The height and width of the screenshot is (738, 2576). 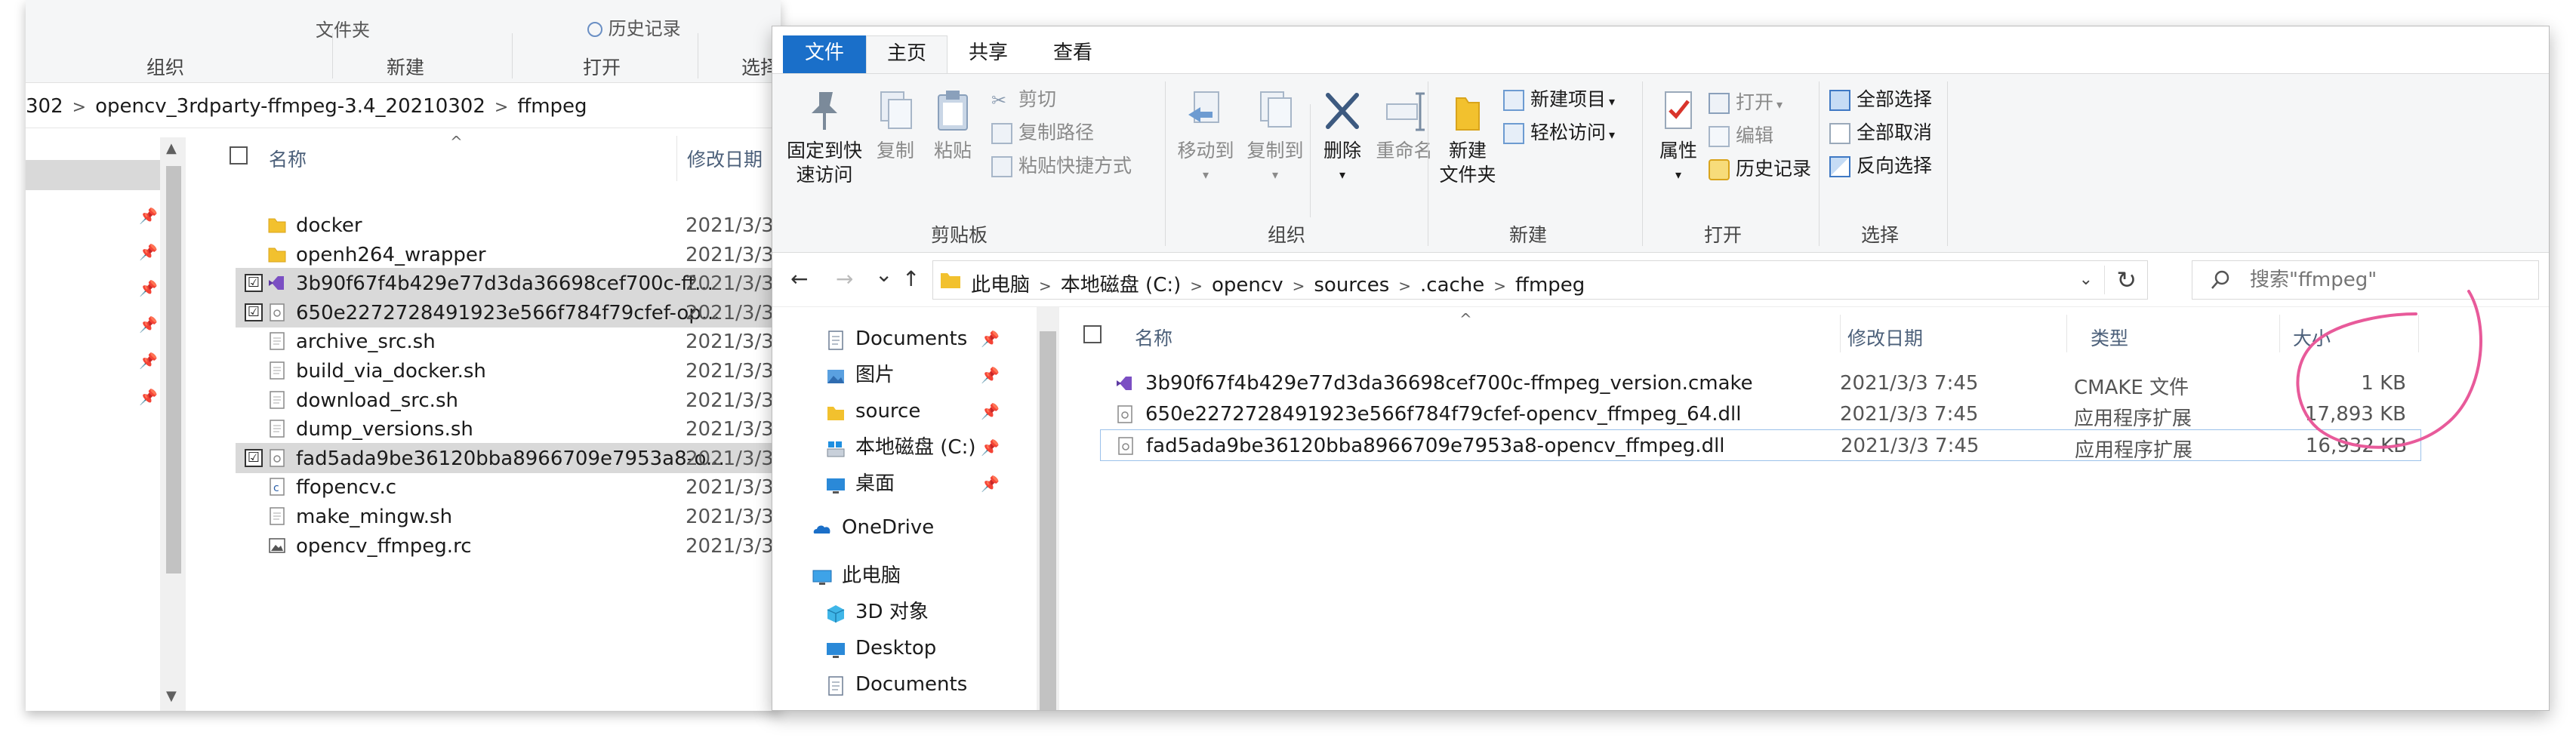 What do you see at coordinates (1042, 133) in the screenshot?
I see `copy-path-button: 复制路径` at bounding box center [1042, 133].